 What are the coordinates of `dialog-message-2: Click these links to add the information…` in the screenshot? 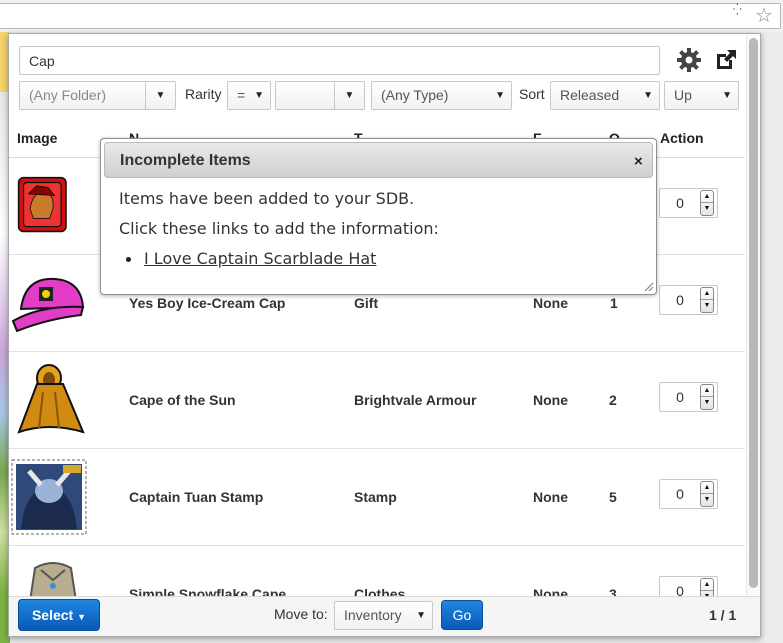 It's located at (279, 228).